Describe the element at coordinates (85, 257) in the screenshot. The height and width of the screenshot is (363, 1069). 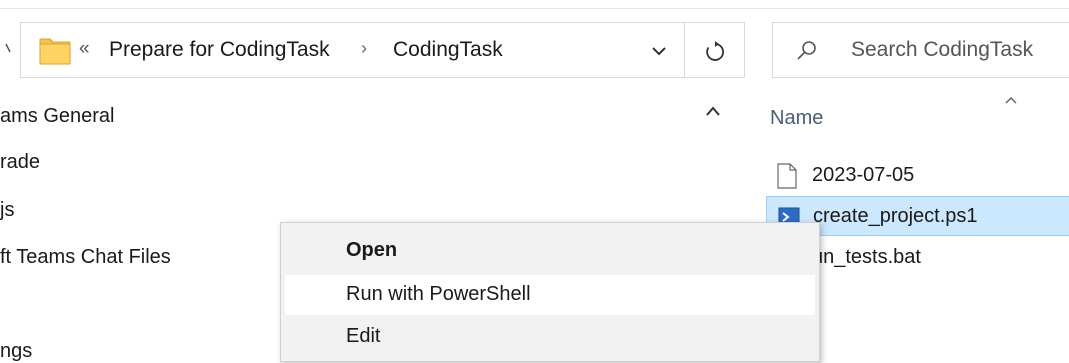
I see `nav-item: ft Teams Chat Files` at that location.